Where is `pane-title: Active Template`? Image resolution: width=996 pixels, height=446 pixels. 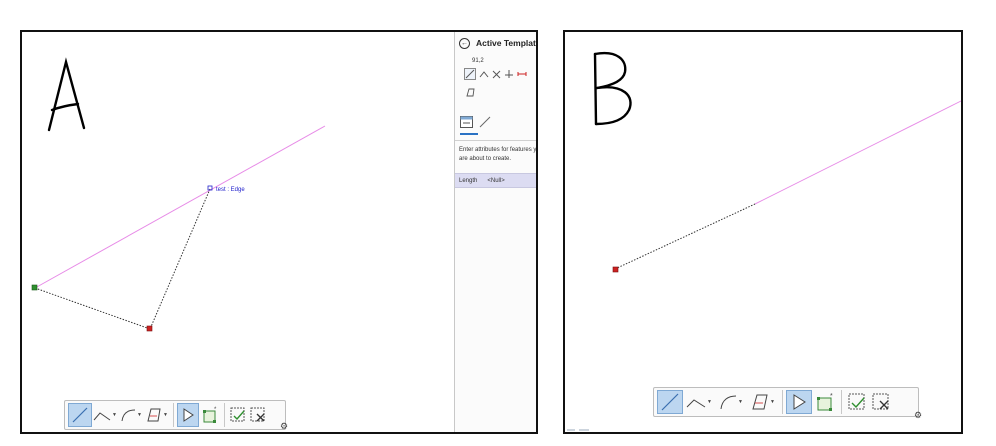 pane-title: Active Template is located at coordinates (507, 43).